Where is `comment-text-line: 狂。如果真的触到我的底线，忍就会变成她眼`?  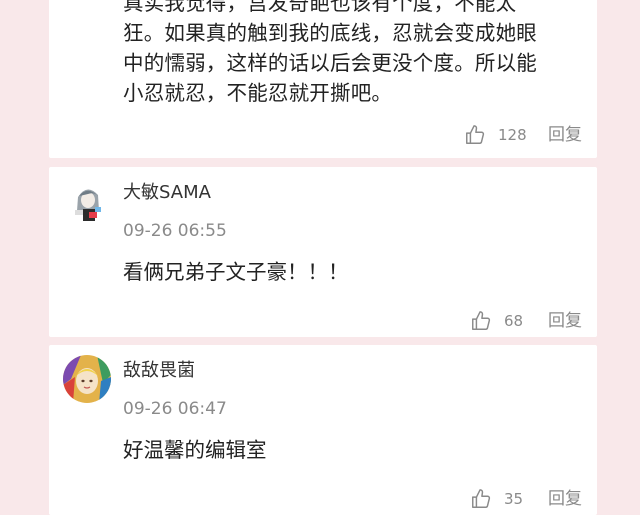
comment-text-line: 狂。如果真的触到我的底线，忍就会变成她眼 is located at coordinates (330, 33).